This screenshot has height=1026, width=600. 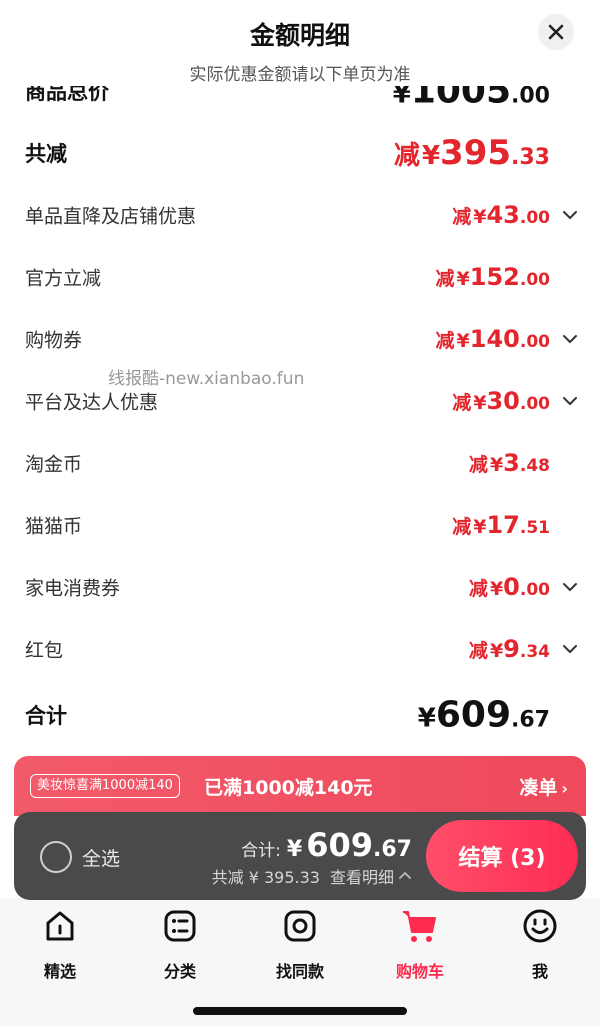 I want to click on add-items-label: 凑单, so click(x=538, y=788).